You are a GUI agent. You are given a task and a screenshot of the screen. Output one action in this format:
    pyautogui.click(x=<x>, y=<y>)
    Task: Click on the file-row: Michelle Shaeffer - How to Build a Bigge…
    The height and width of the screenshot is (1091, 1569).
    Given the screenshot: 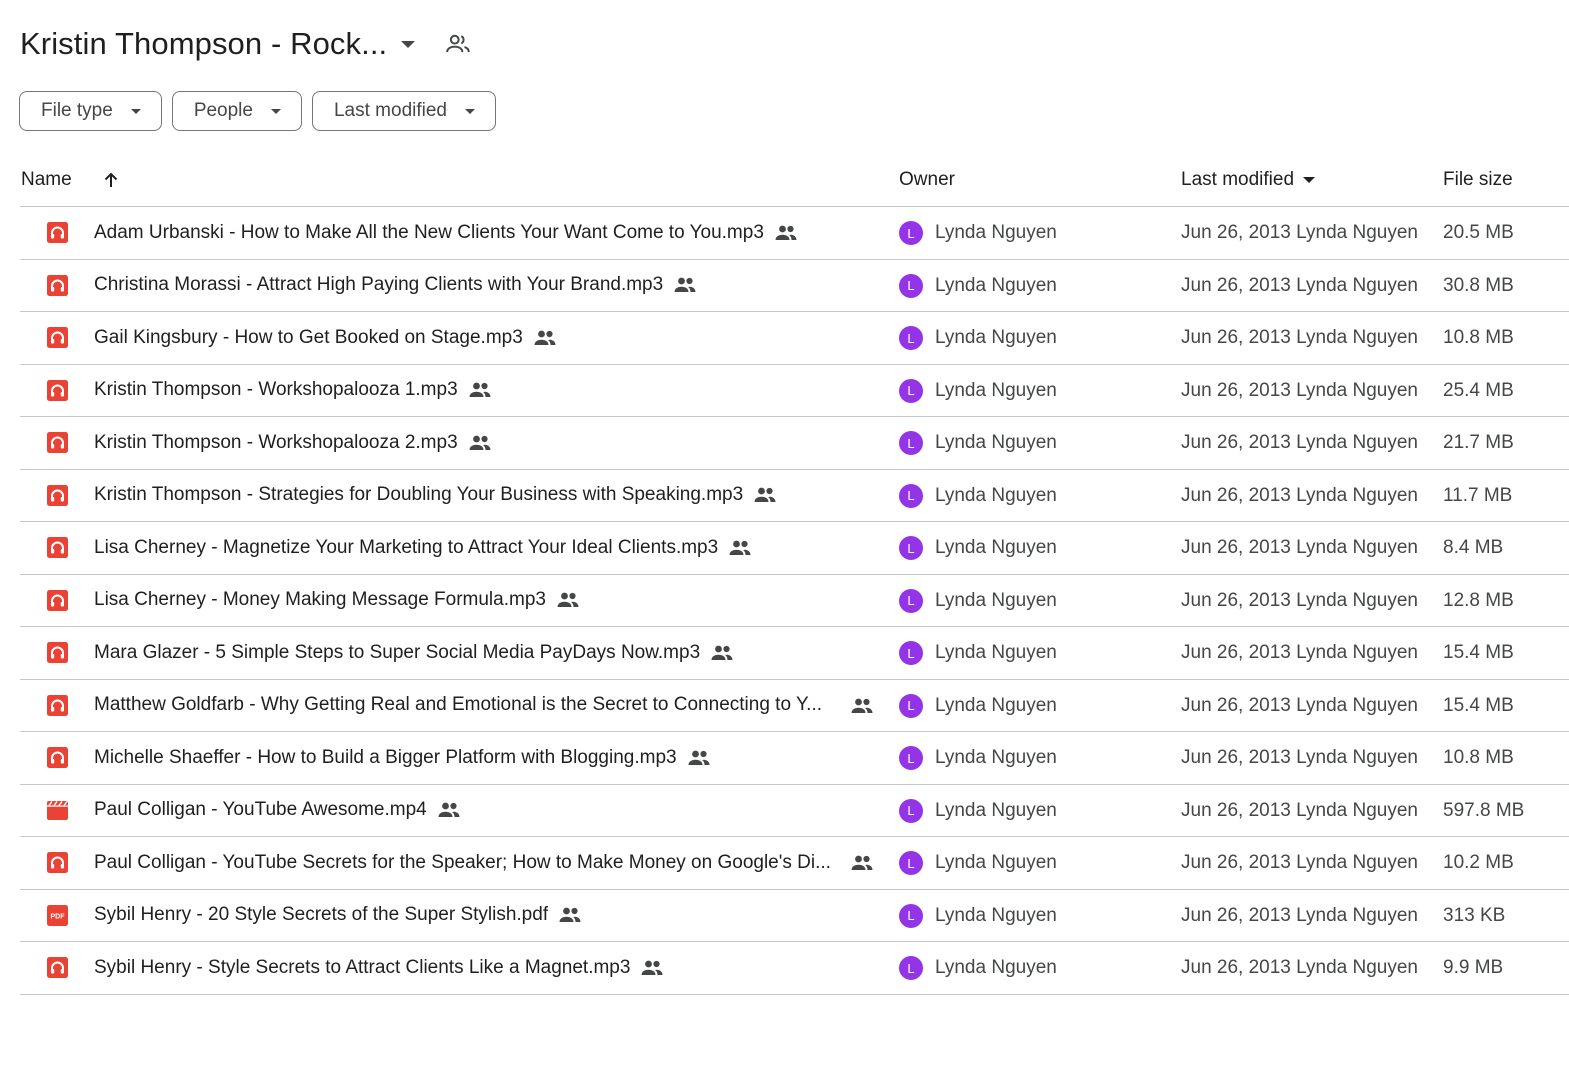 What is the action you would take?
    pyautogui.click(x=794, y=758)
    